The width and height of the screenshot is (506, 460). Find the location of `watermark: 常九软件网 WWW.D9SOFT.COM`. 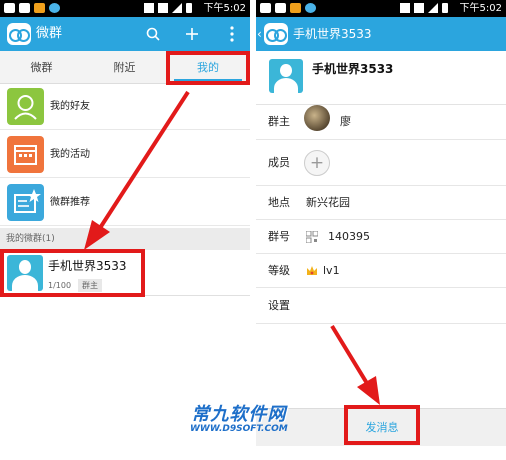

watermark: 常九软件网 WWW.D9SOFT.COM is located at coordinates (239, 417).